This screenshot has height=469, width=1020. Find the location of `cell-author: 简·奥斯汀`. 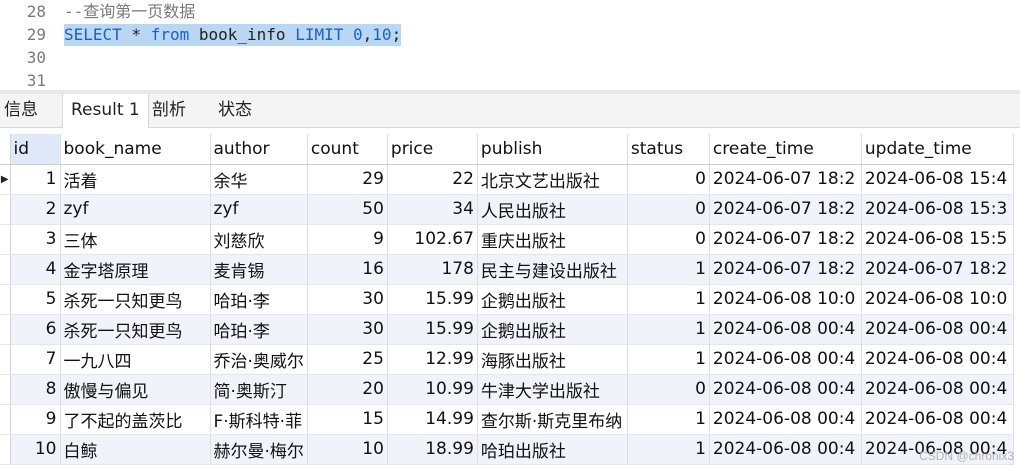

cell-author: 简·奥斯汀 is located at coordinates (259, 389).